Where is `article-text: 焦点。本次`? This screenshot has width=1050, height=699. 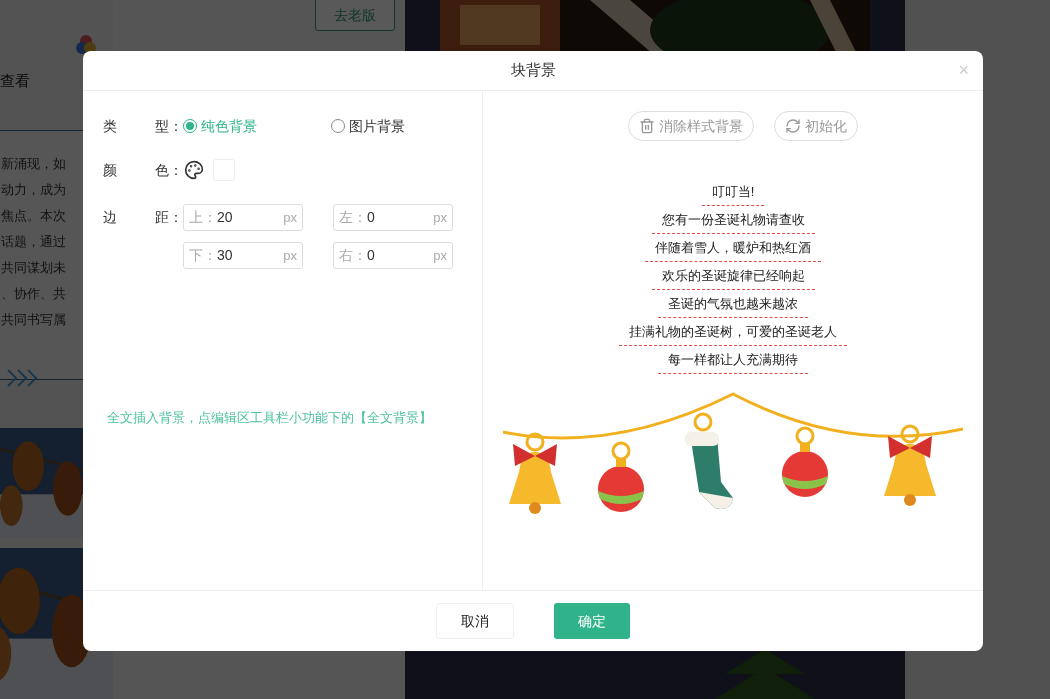 article-text: 焦点。本次 is located at coordinates (33, 216).